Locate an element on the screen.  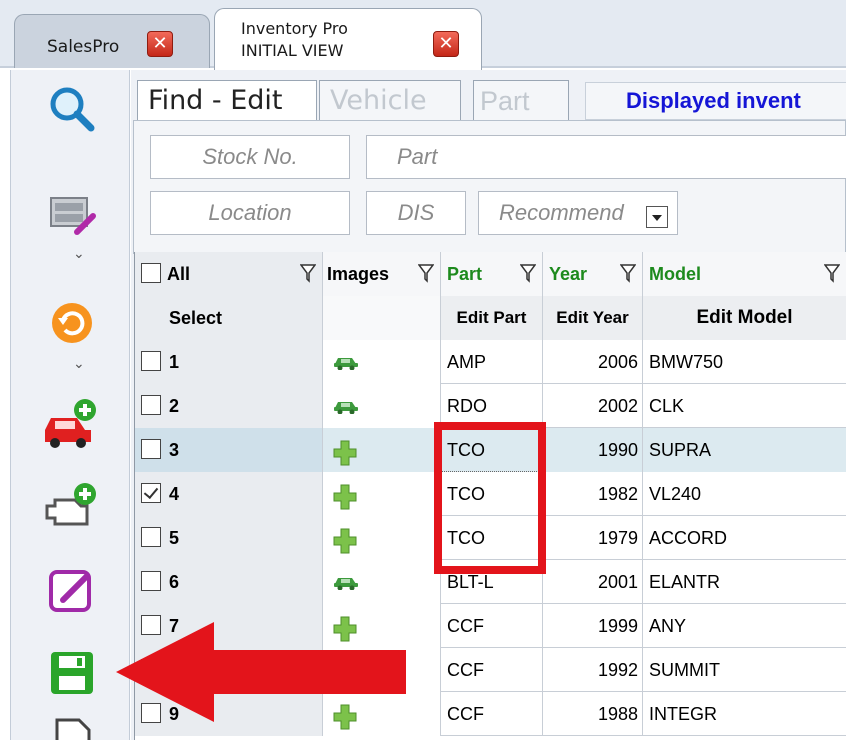
row-year: 1999 is located at coordinates (593, 626).